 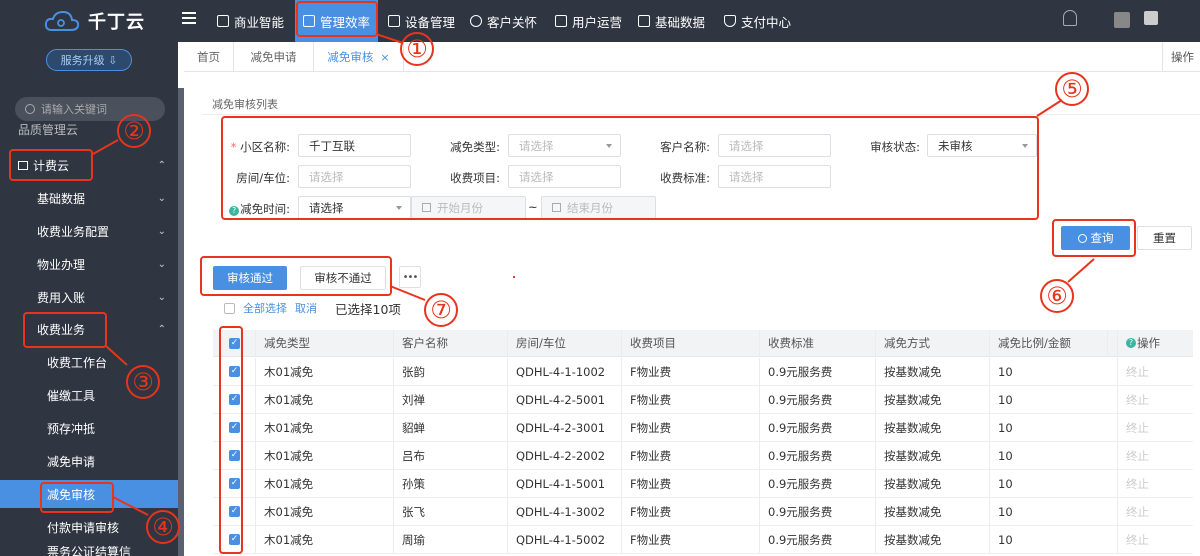 What do you see at coordinates (51, 165) in the screenshot?
I see `sidebar-item-label: 计费云` at bounding box center [51, 165].